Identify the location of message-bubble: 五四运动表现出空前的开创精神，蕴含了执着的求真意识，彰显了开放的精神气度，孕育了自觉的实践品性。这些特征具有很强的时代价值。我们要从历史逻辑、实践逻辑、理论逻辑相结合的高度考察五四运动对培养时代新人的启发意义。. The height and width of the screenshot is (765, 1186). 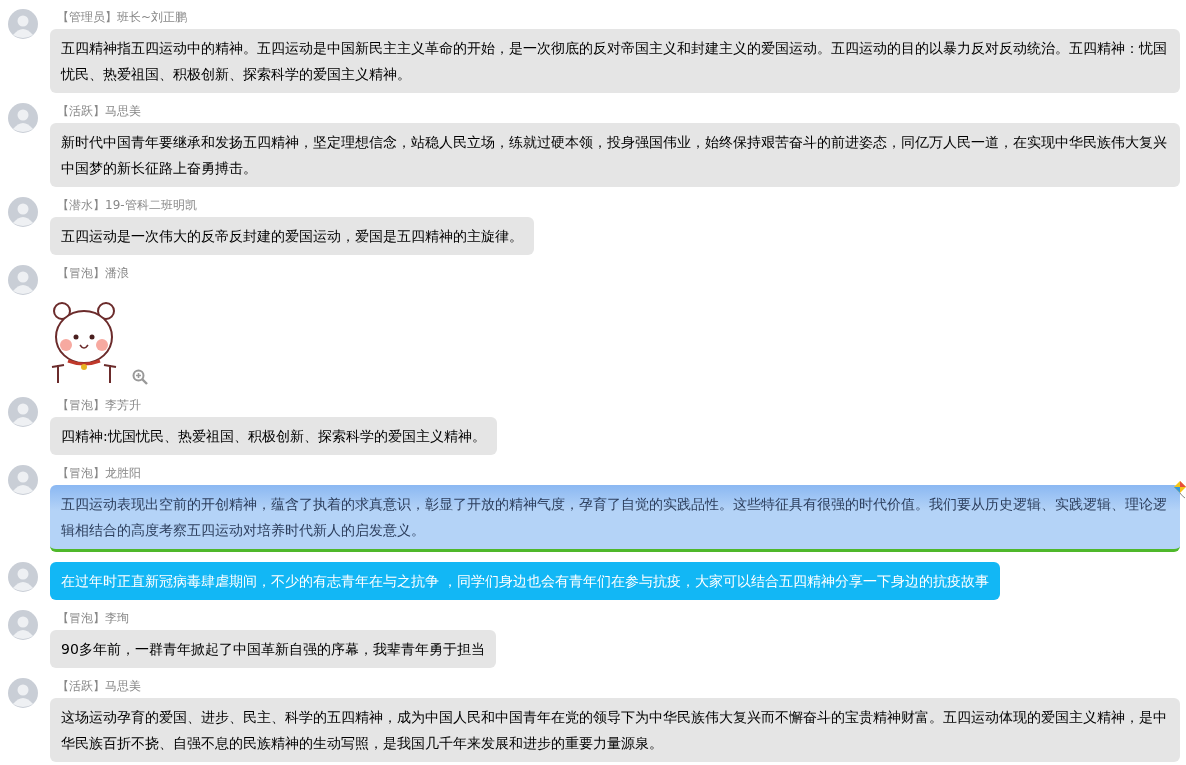
(615, 518).